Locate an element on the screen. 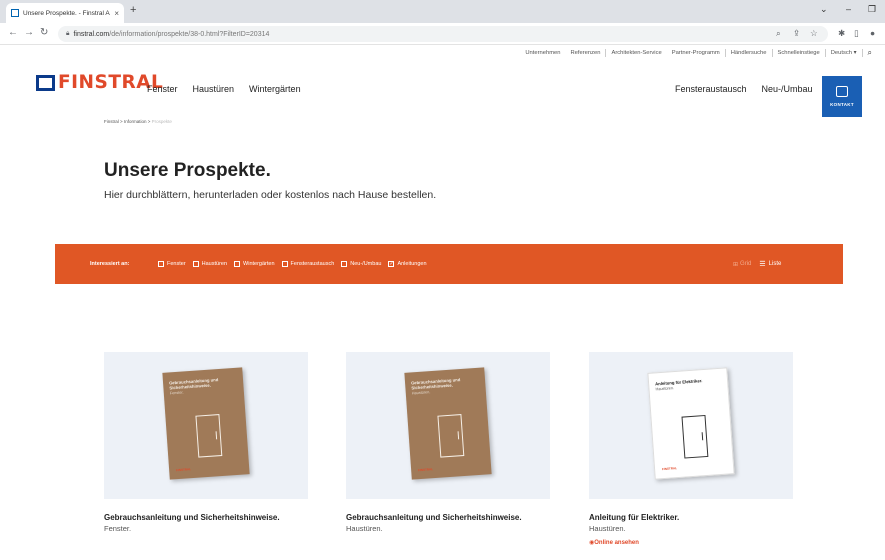  view-toggle: ⊞ Grid ☰ Liste is located at coordinates (757, 264).